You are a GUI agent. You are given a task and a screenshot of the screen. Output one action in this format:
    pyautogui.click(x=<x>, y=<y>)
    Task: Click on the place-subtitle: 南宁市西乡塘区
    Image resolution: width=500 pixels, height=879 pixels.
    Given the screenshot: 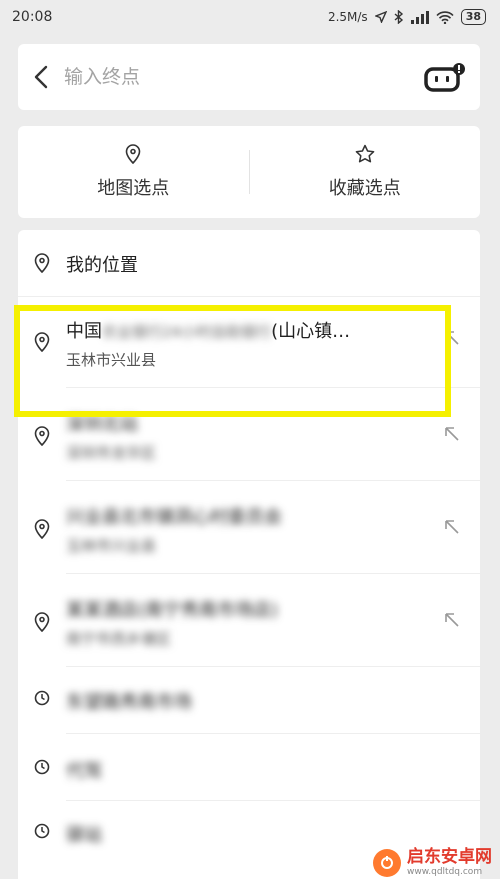 What is the action you would take?
    pyautogui.click(x=119, y=639)
    